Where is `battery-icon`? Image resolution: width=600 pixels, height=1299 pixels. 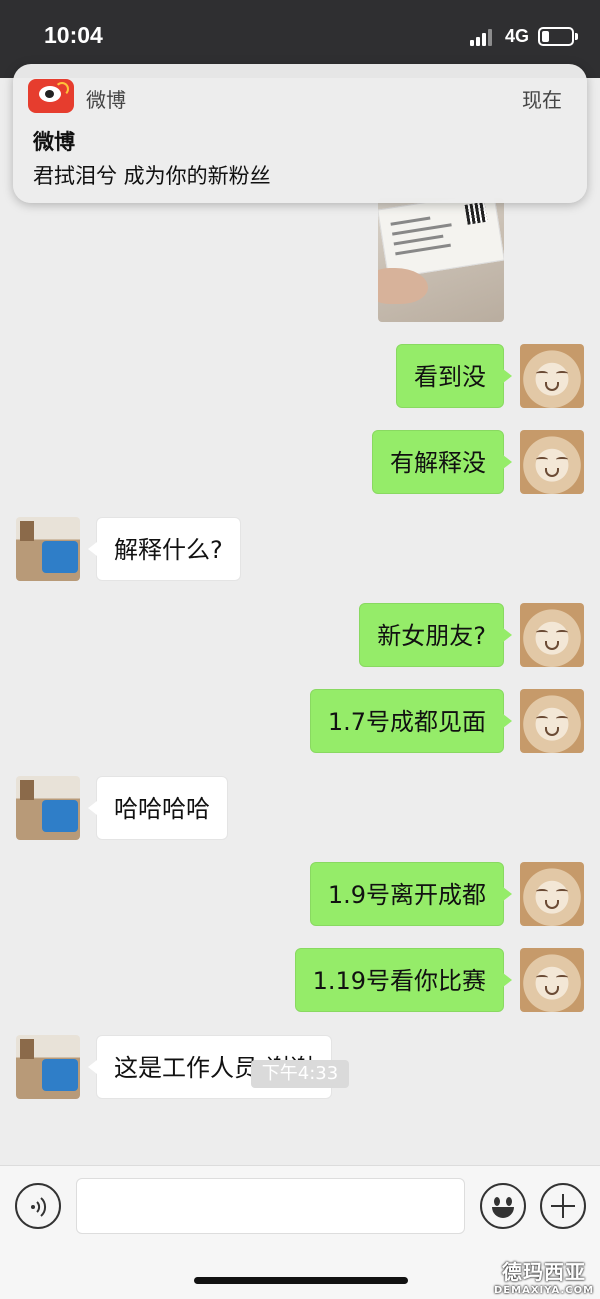
battery-icon is located at coordinates (558, 36).